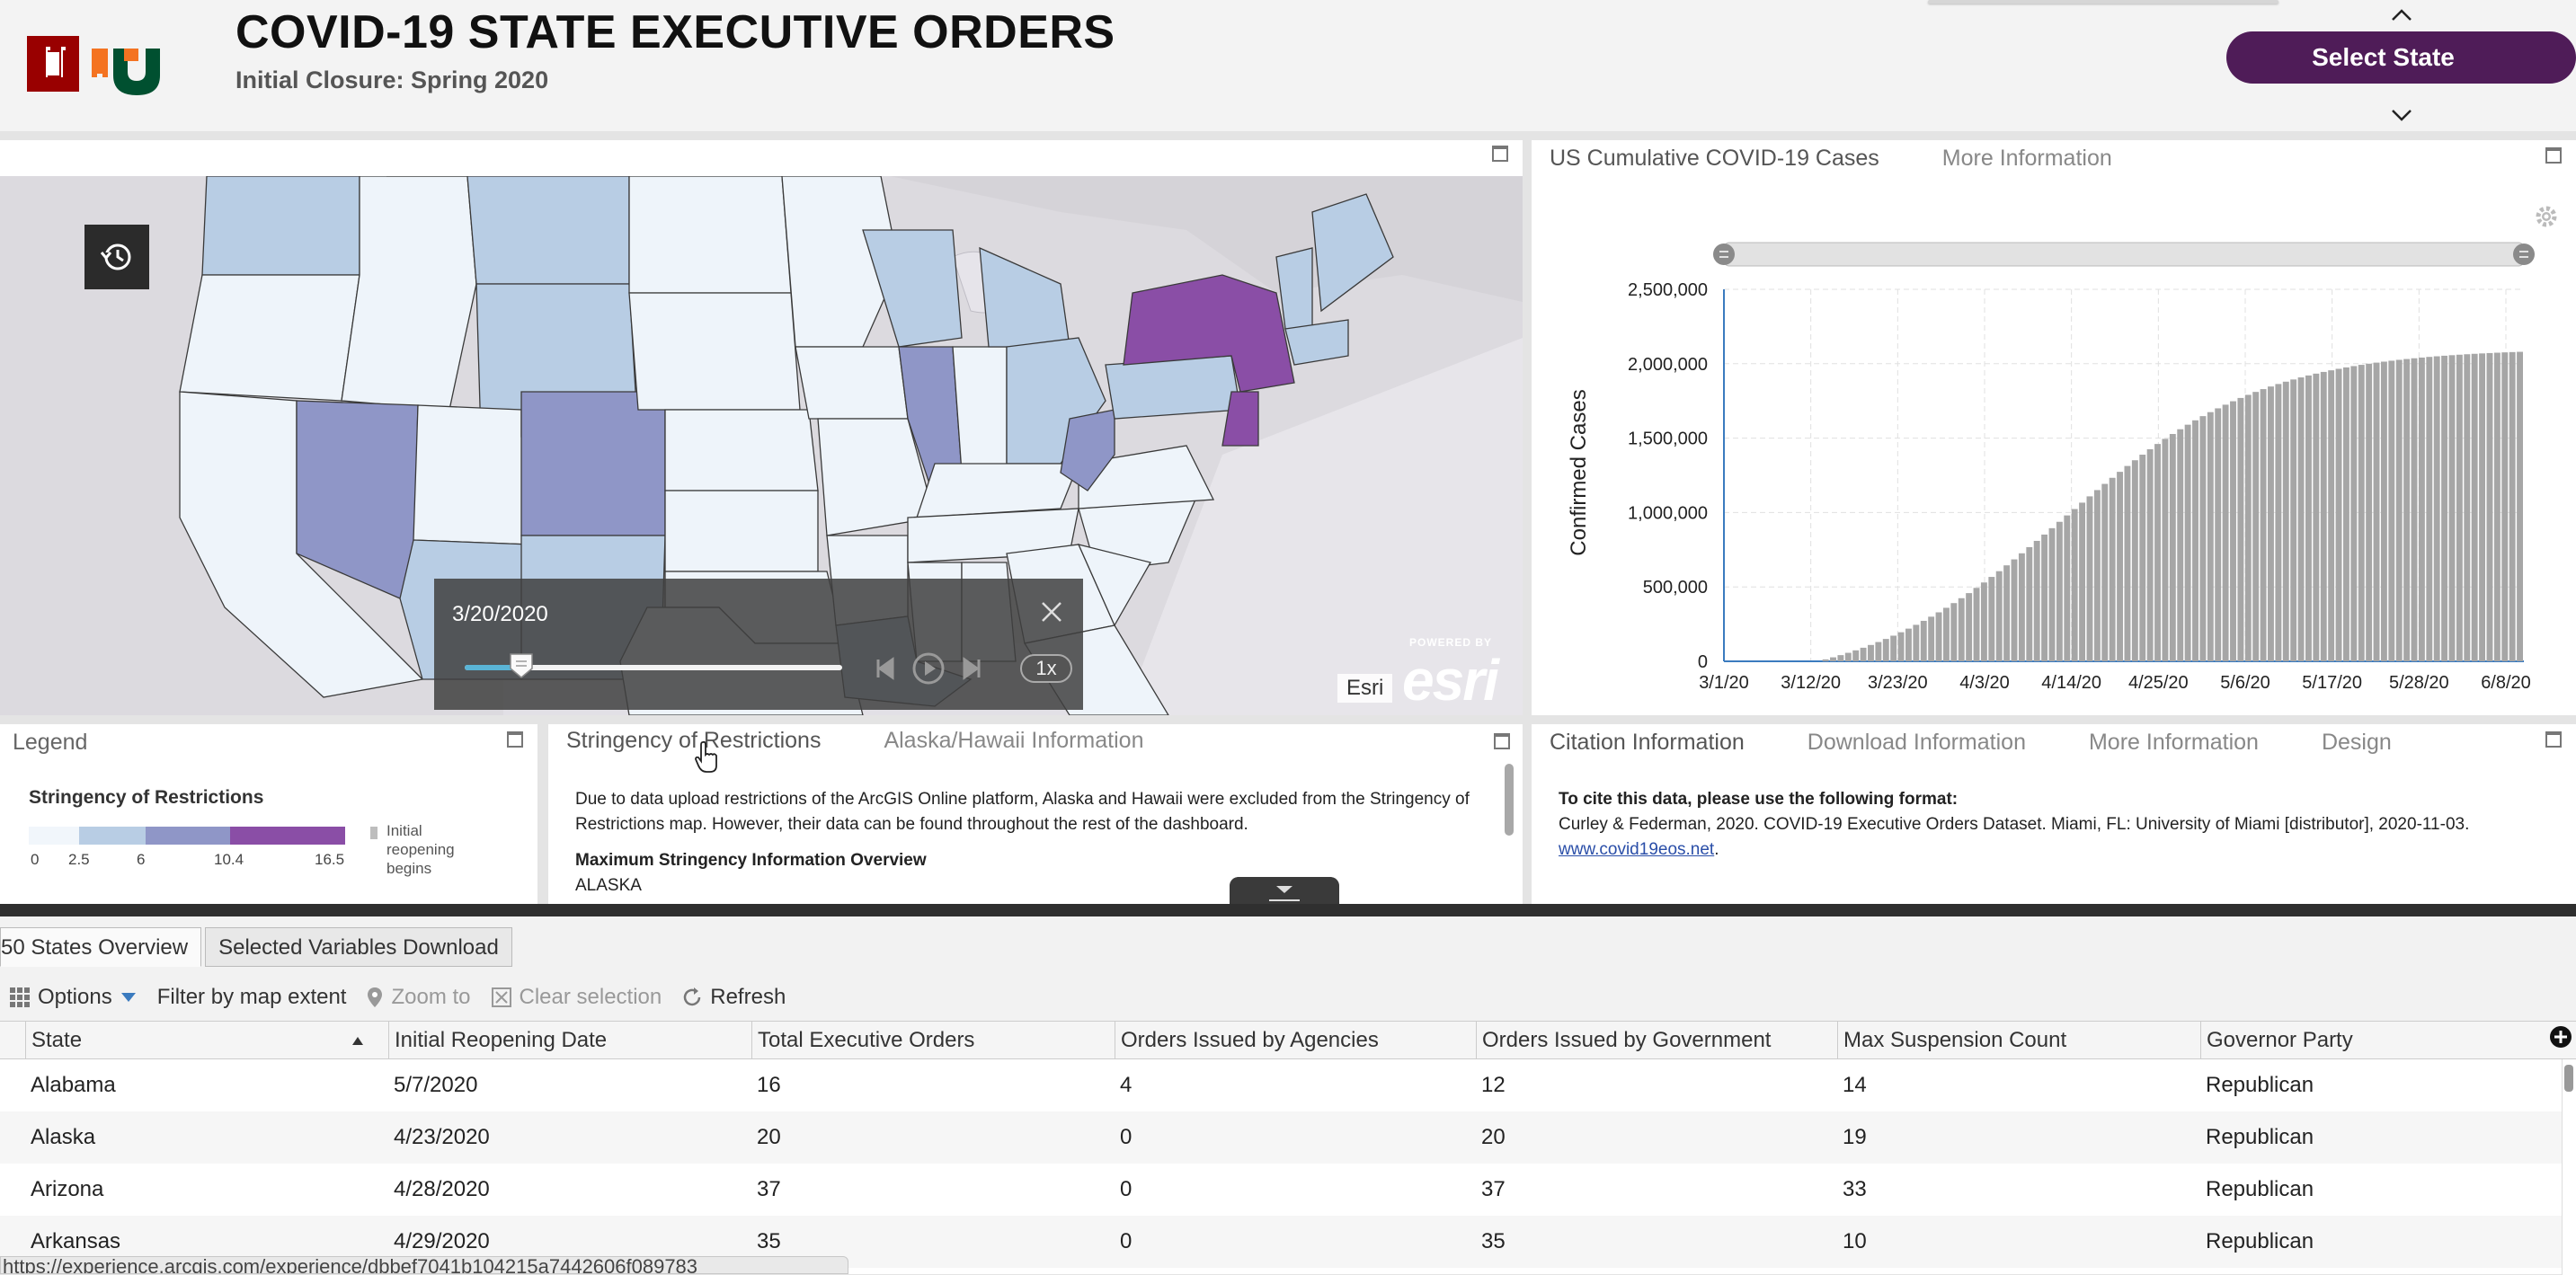  What do you see at coordinates (418, 997) in the screenshot?
I see `zoom-to-button: Zoom to` at bounding box center [418, 997].